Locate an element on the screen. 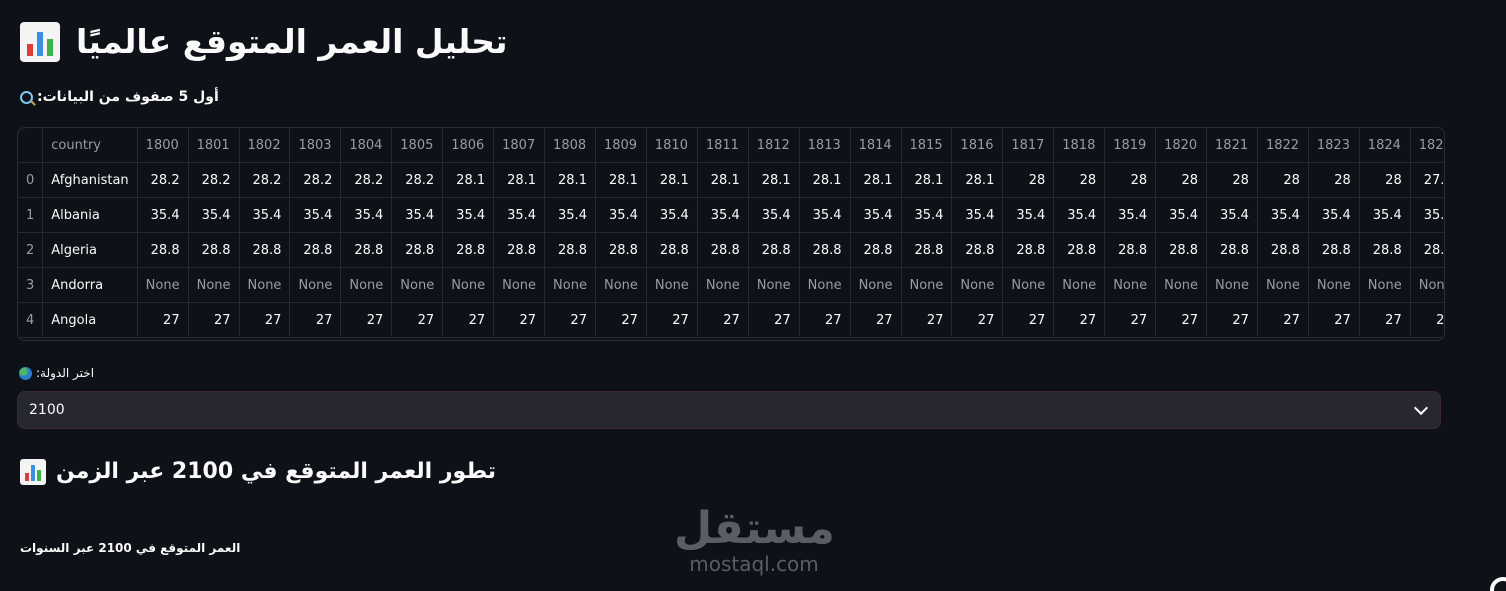 The image size is (1506, 591). column-header: 1807 is located at coordinates (519, 145).